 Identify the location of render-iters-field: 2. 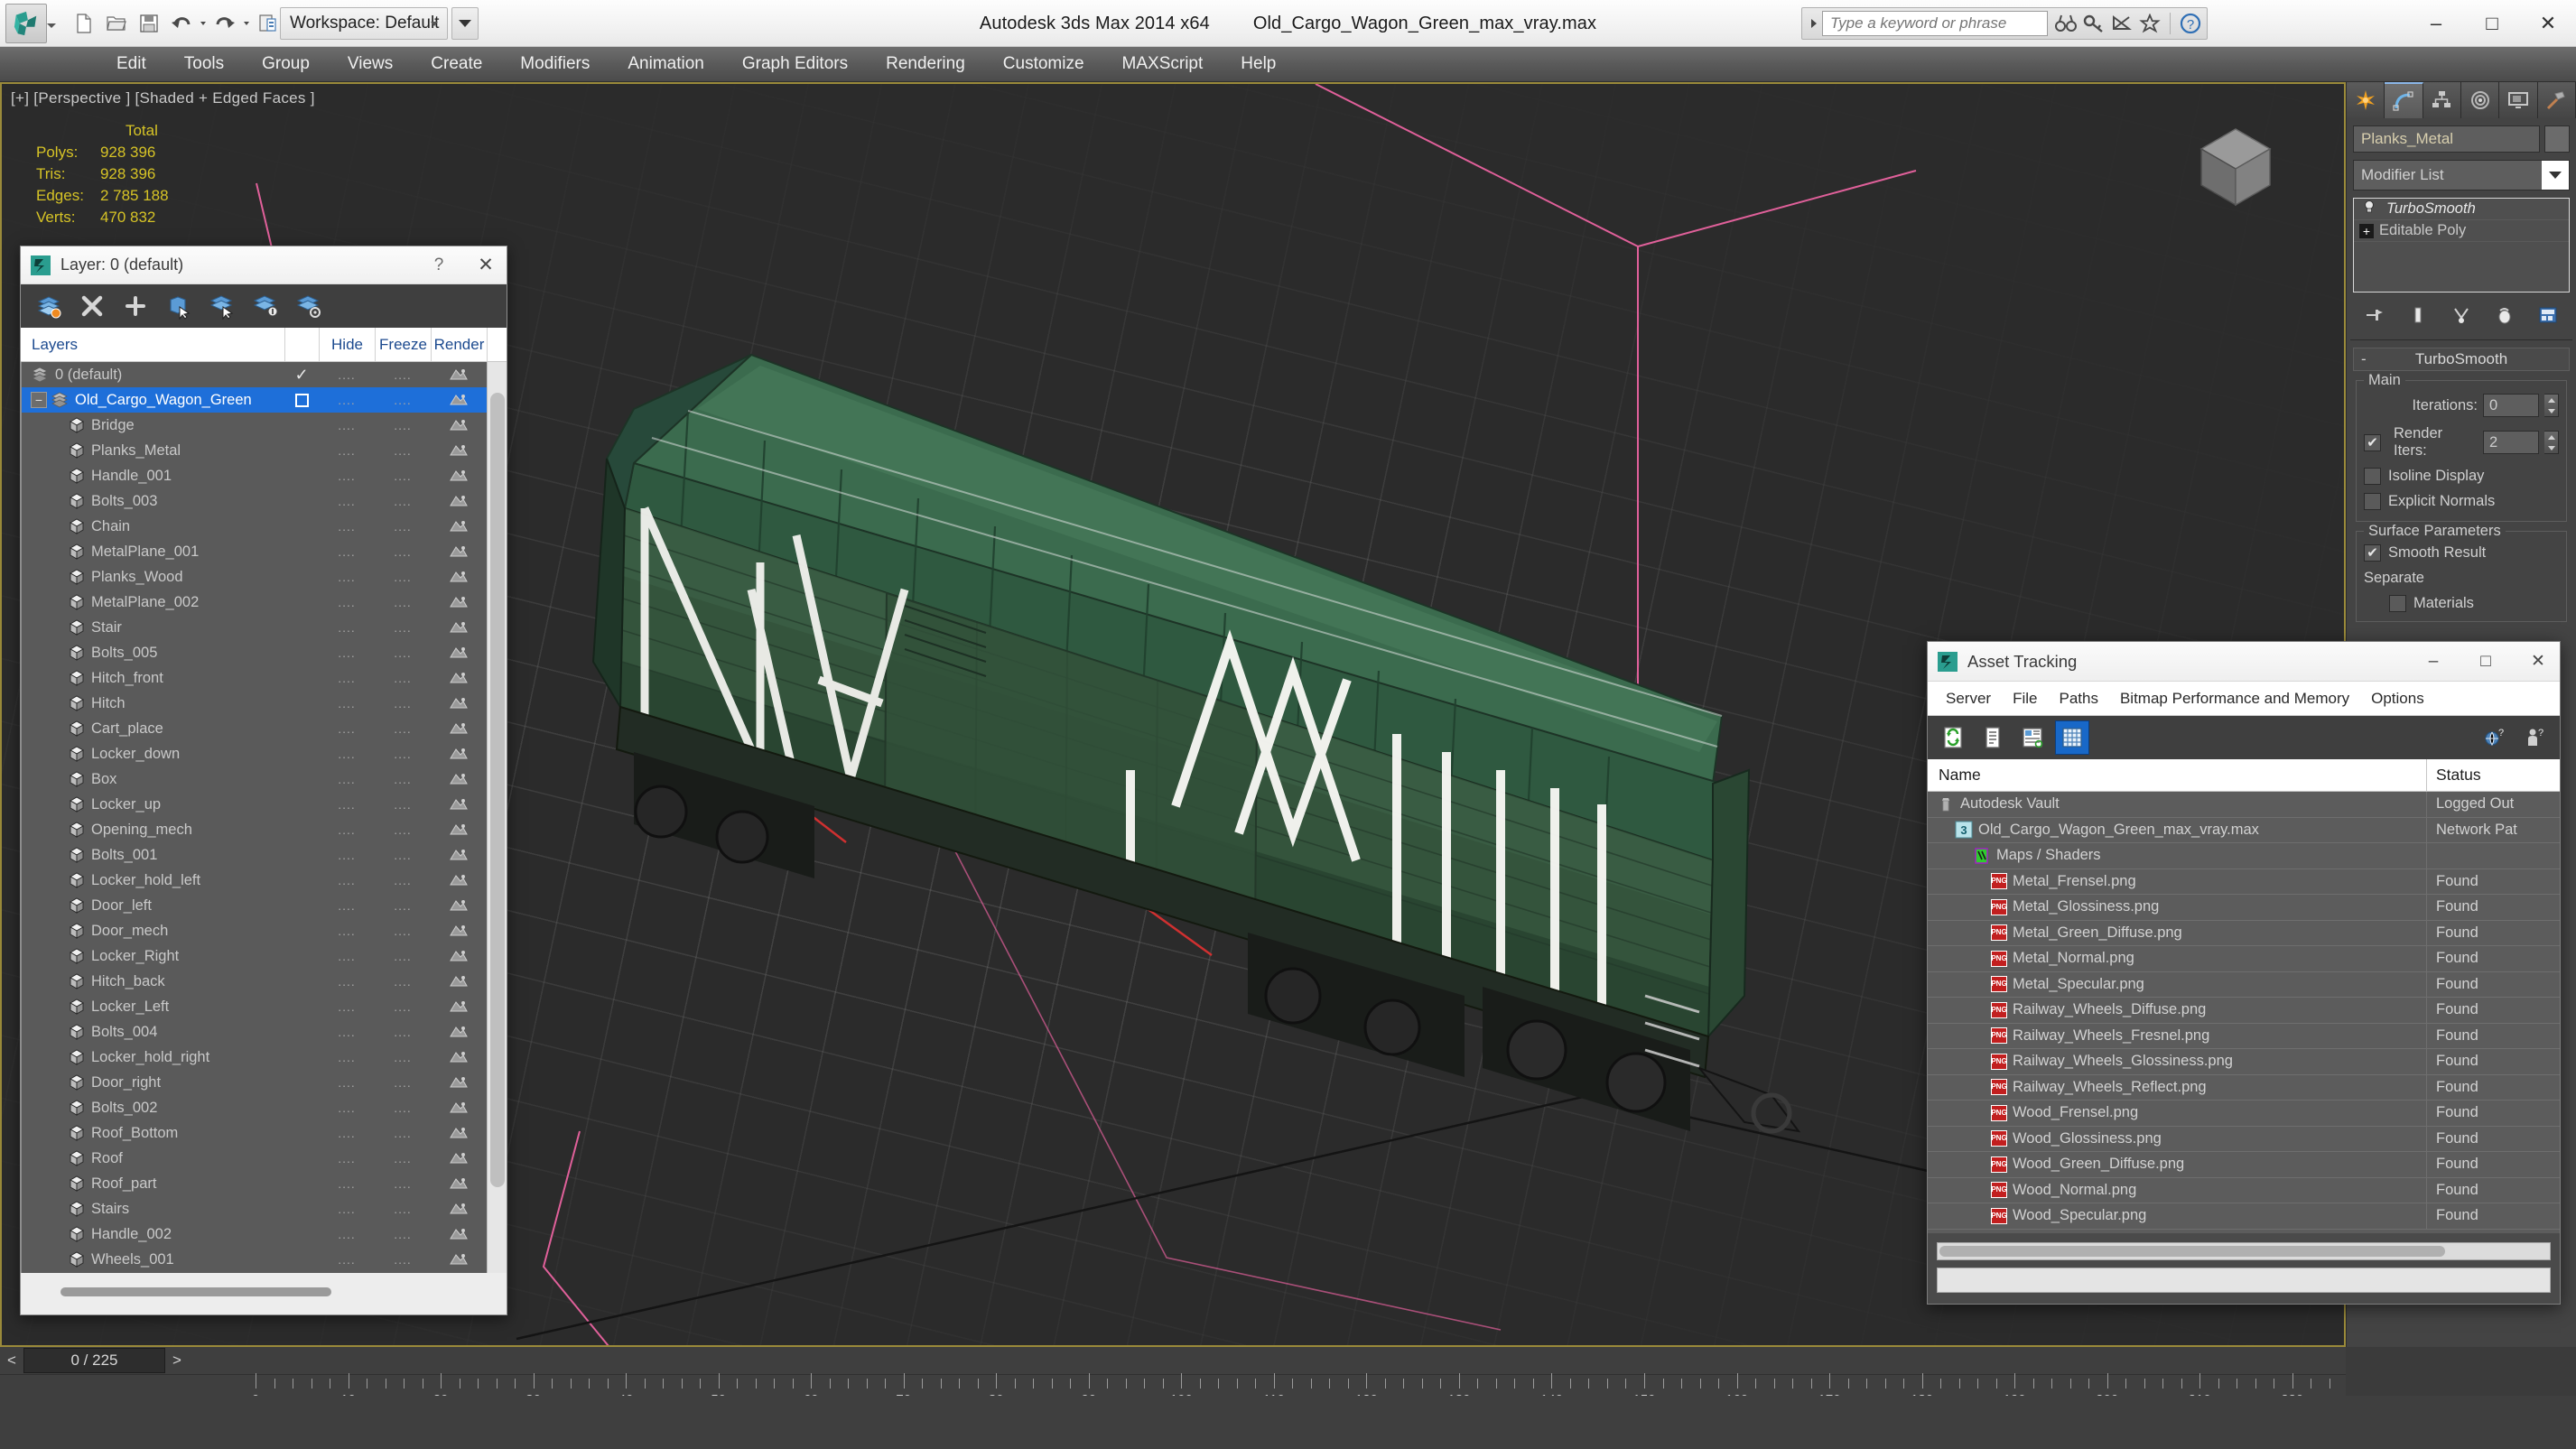
(2511, 442).